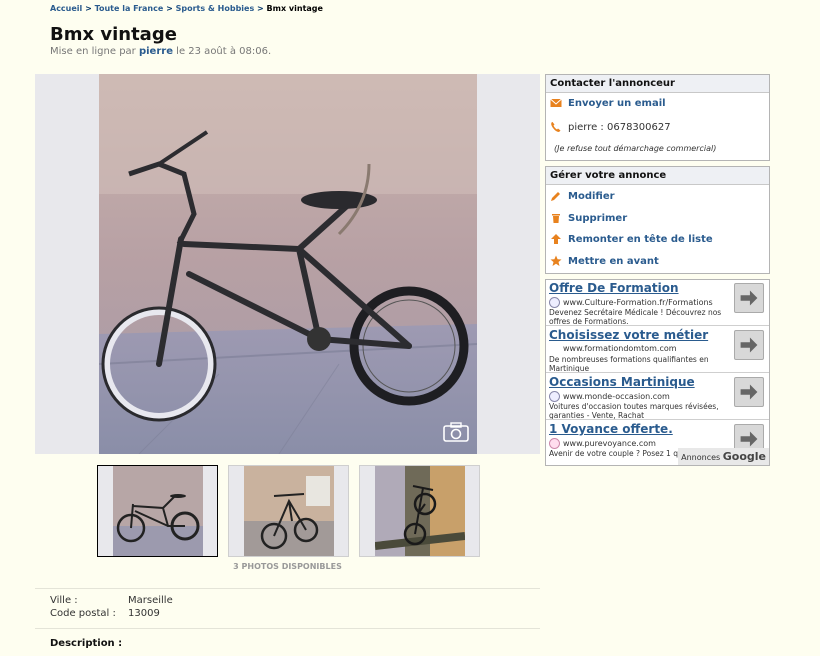 The height and width of the screenshot is (656, 820). What do you see at coordinates (287, 566) in the screenshot?
I see `photo-count: 3 PHOTOS DISPONIBLES` at bounding box center [287, 566].